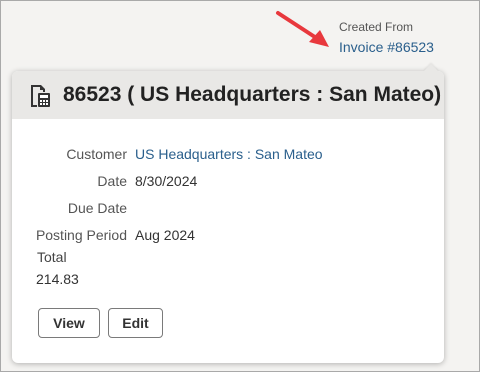  I want to click on posting-period-label: Posting Period, so click(81, 235).